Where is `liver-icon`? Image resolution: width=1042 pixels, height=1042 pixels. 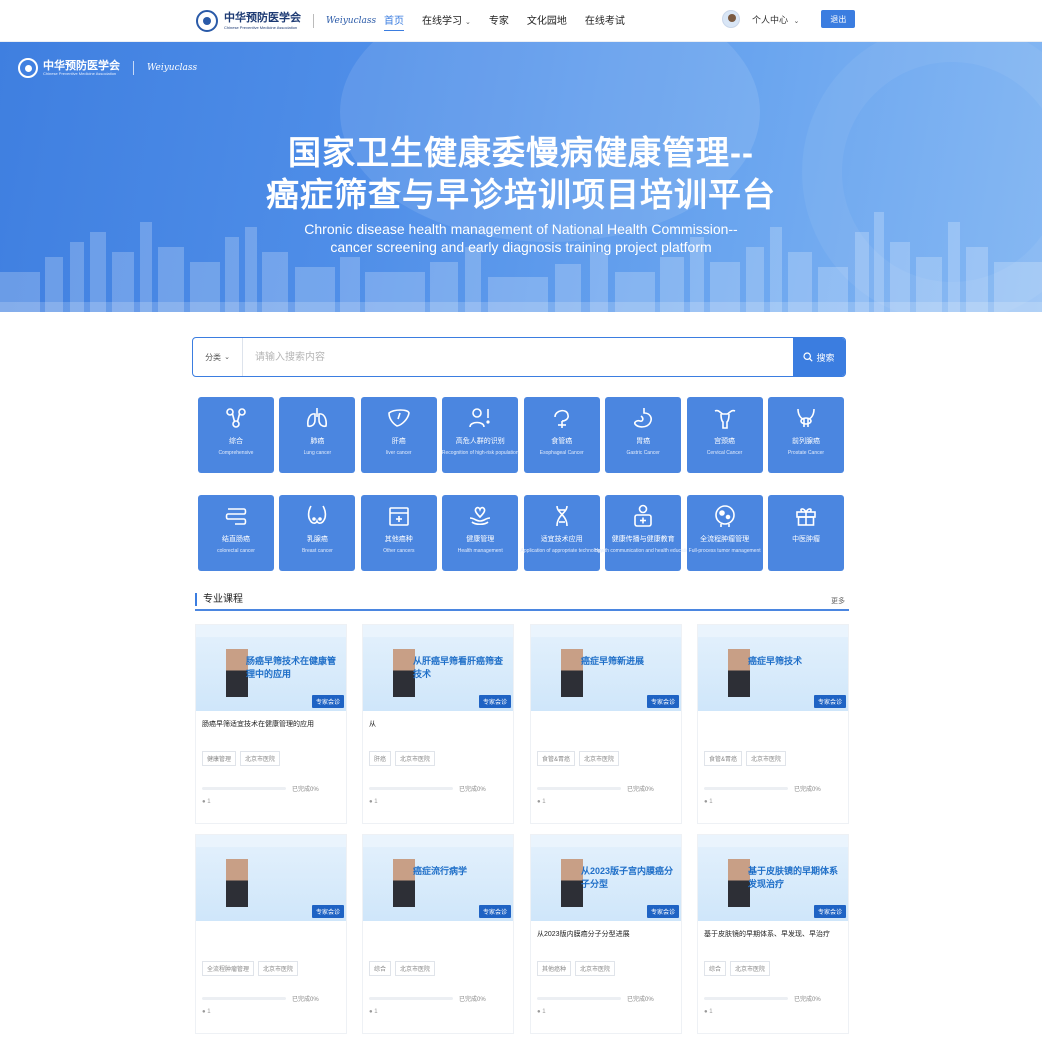 liver-icon is located at coordinates (398, 418).